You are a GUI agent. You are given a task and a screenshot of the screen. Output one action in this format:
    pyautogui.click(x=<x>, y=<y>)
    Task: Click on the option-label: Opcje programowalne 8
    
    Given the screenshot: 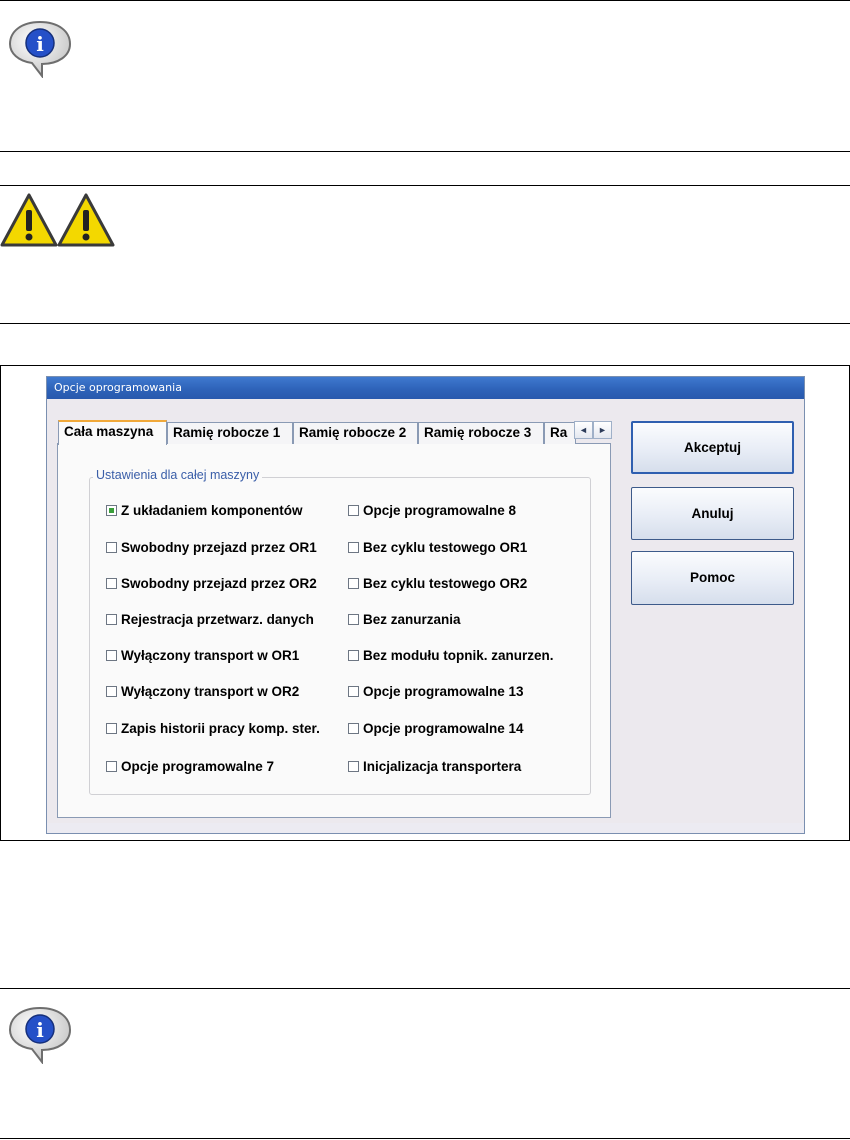 What is the action you would take?
    pyautogui.click(x=440, y=510)
    